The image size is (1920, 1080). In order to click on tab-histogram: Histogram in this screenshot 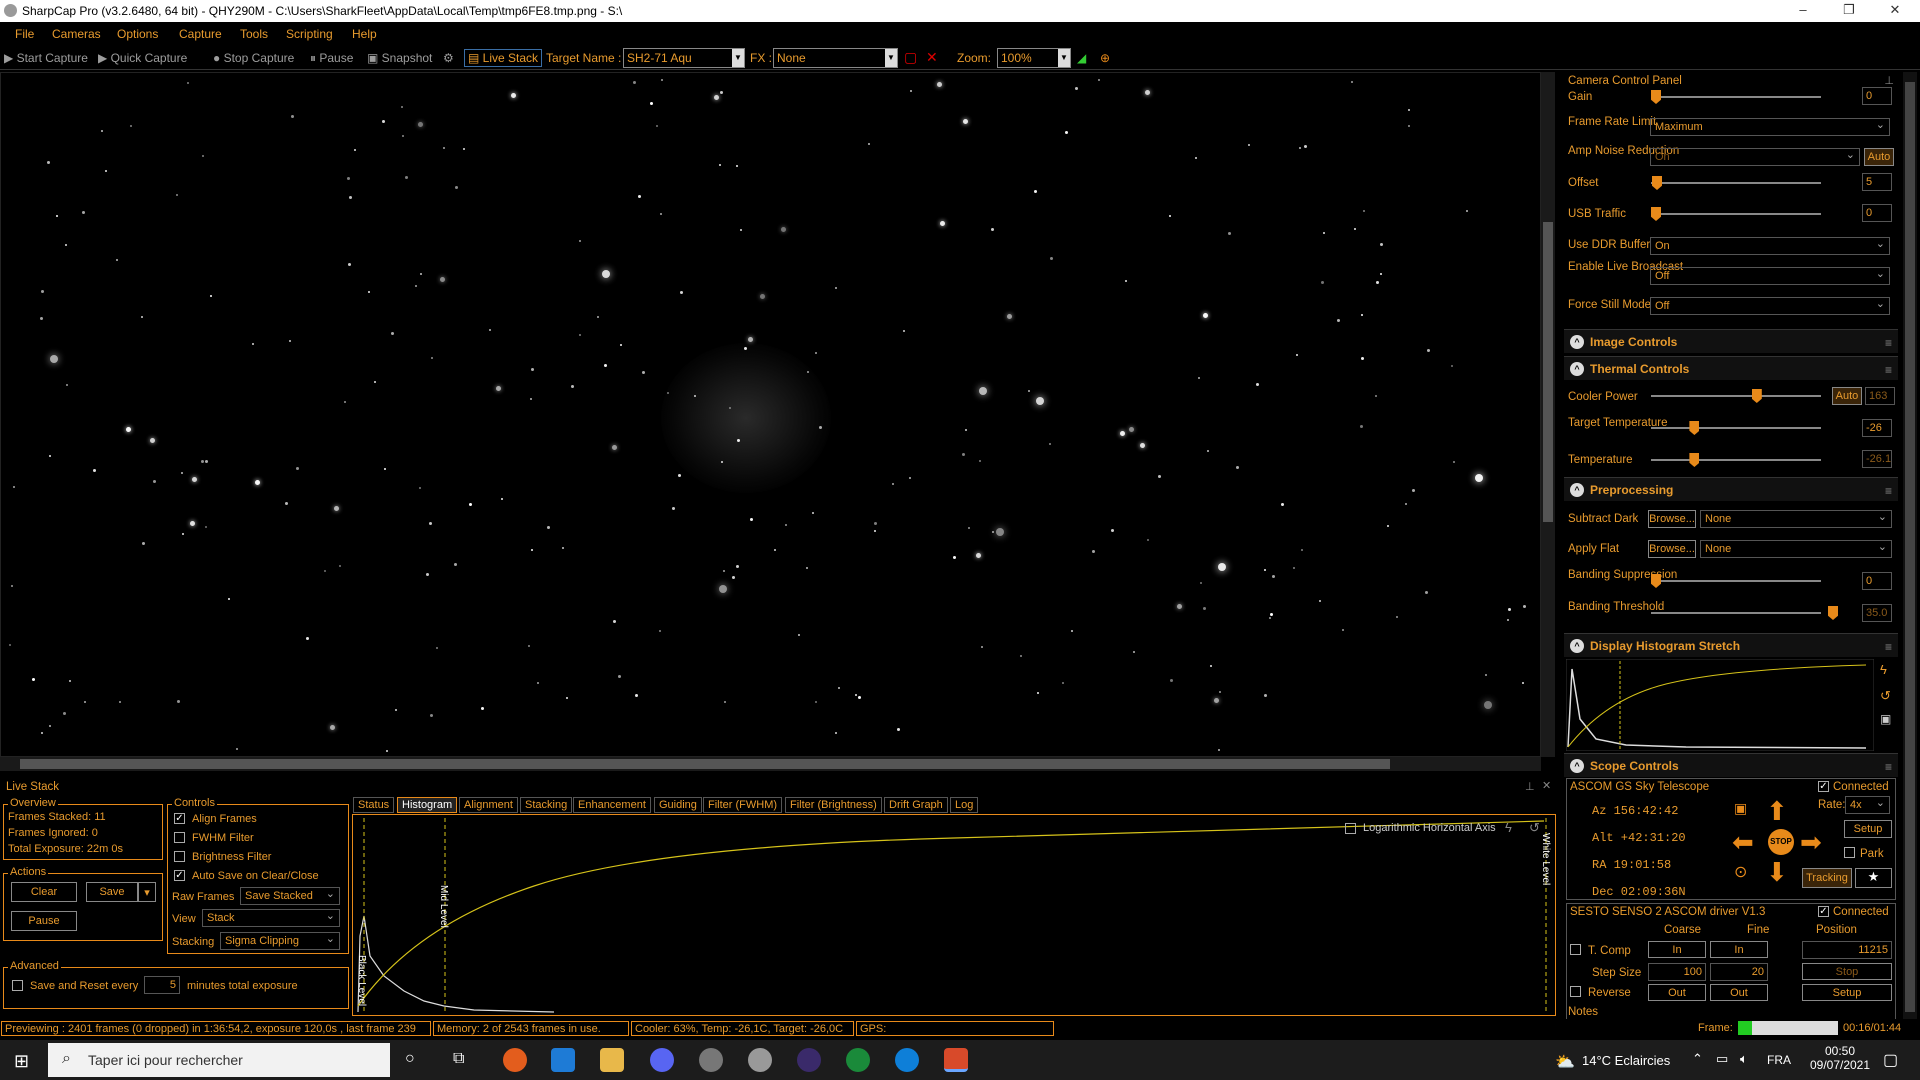, I will do `click(427, 805)`.